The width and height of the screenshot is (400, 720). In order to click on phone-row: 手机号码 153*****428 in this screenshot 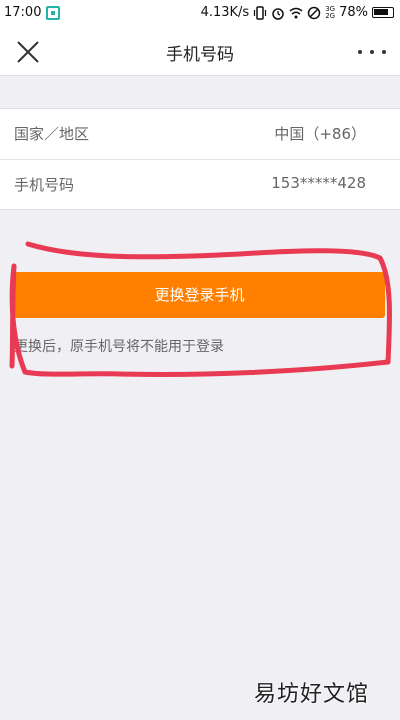, I will do `click(200, 184)`.